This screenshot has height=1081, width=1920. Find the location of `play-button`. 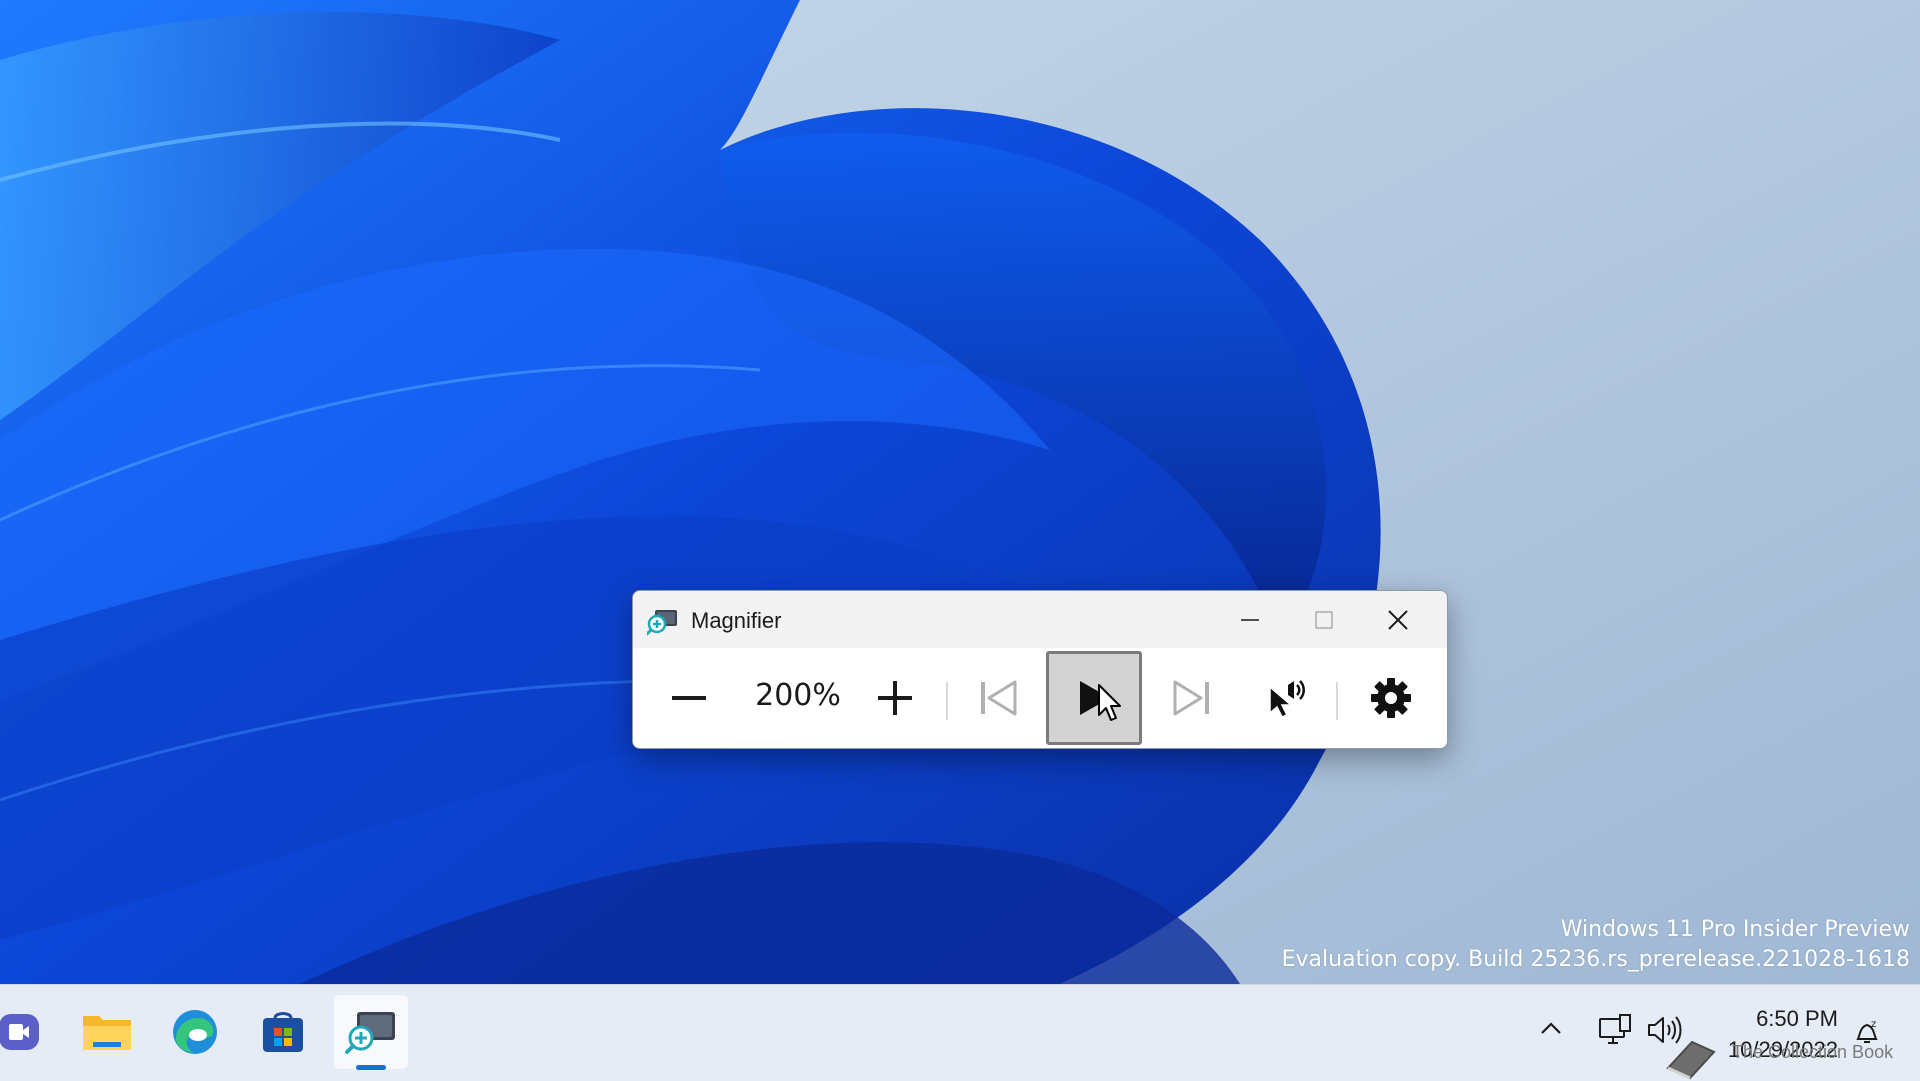

play-button is located at coordinates (1094, 698).